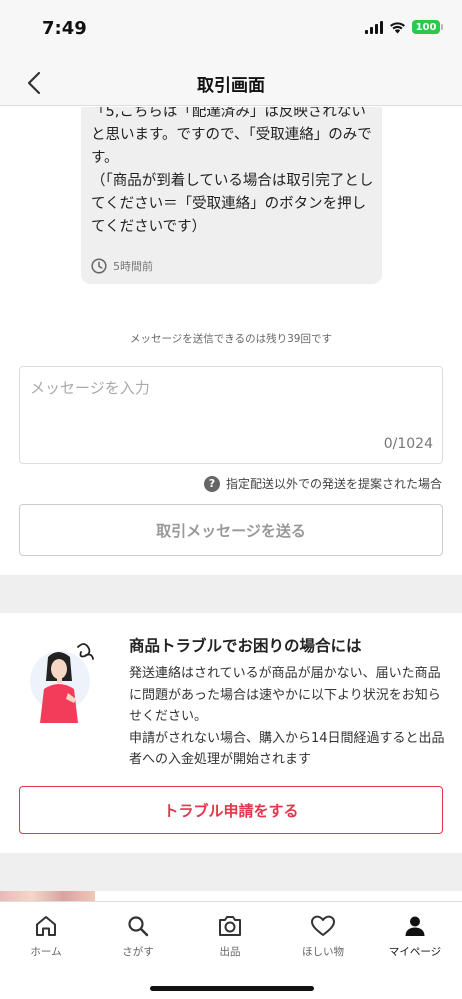  Describe the element at coordinates (46, 952) in the screenshot. I see `tab-home-label: ホーム` at that location.